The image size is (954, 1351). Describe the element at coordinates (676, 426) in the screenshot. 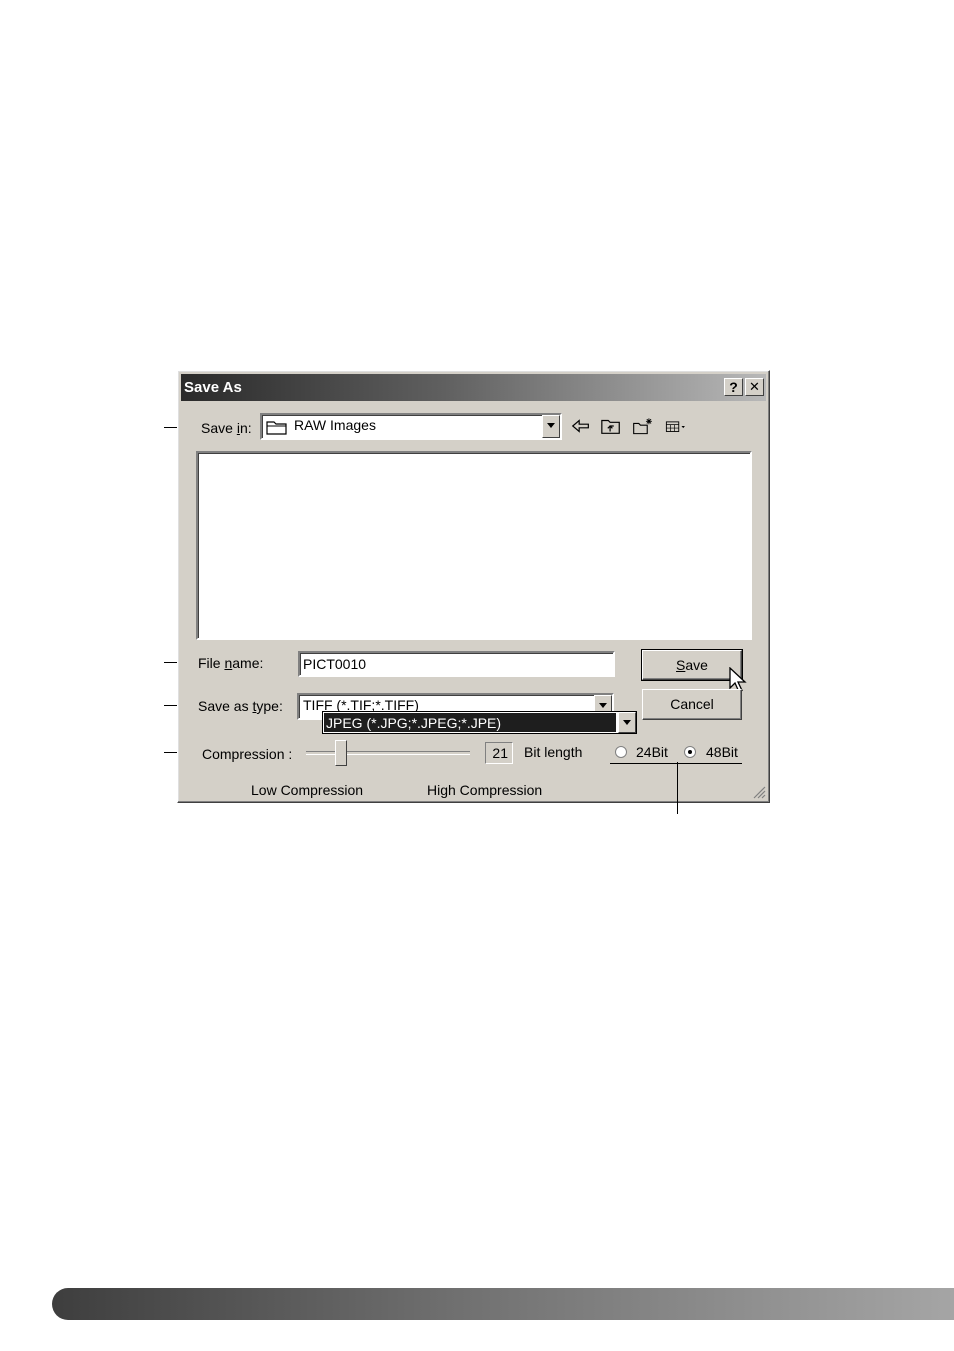

I see `view-menu-icon` at that location.